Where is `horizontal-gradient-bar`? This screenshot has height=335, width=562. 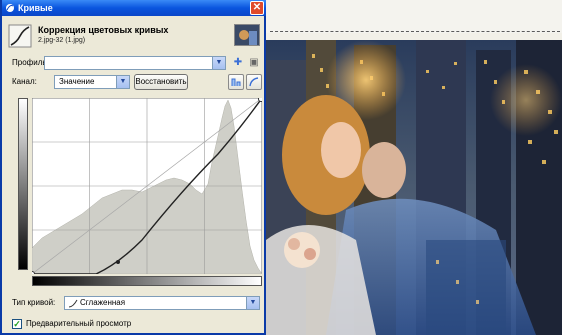 horizontal-gradient-bar is located at coordinates (147, 281).